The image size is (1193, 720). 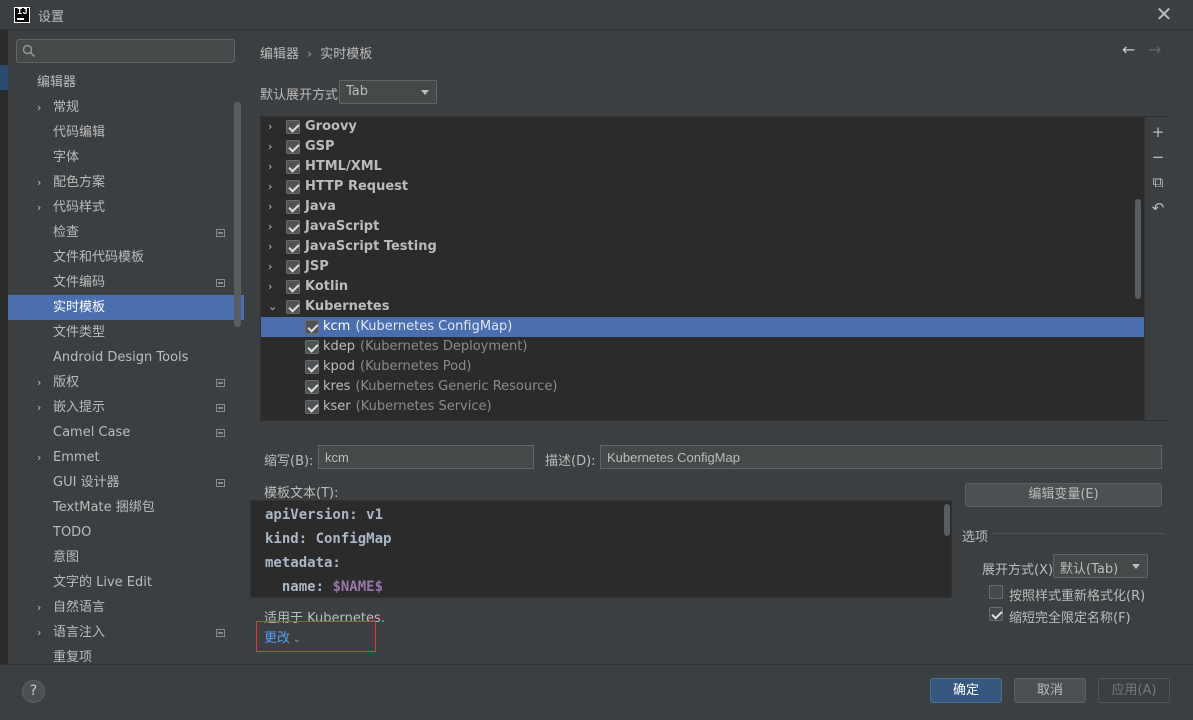 What do you see at coordinates (702, 167) in the screenshot?
I see `template-group-row: › HTML/XML` at bounding box center [702, 167].